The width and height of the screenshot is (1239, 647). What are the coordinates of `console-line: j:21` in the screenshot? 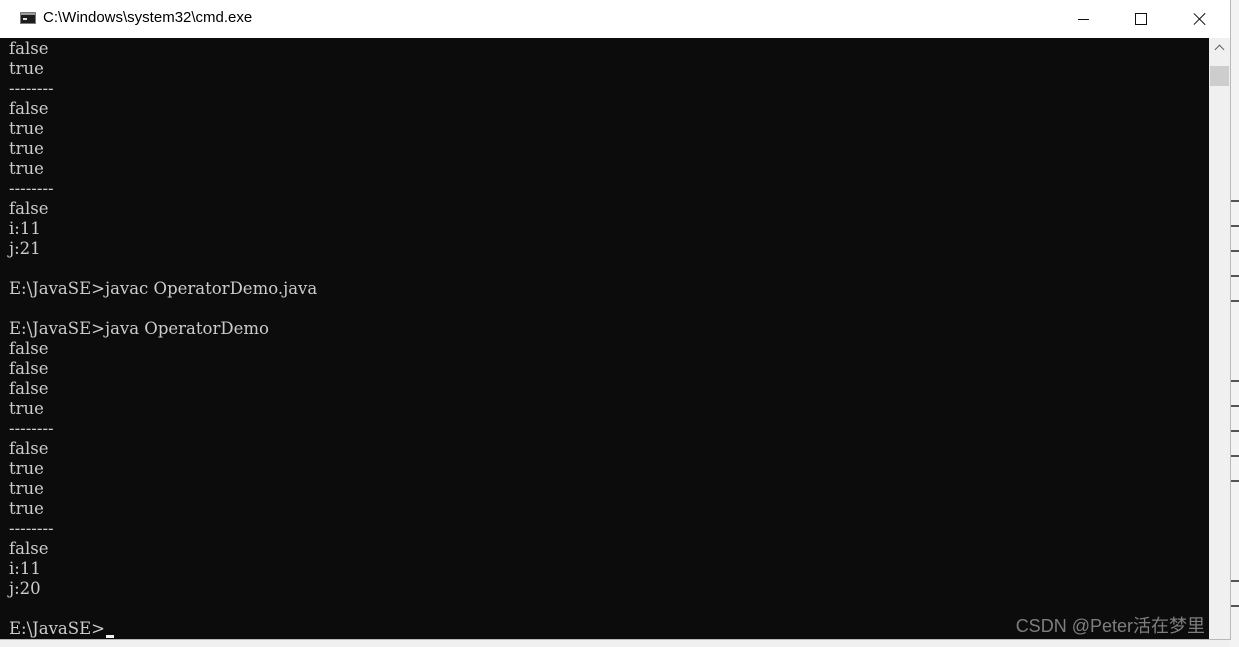 It's located at (25, 248).